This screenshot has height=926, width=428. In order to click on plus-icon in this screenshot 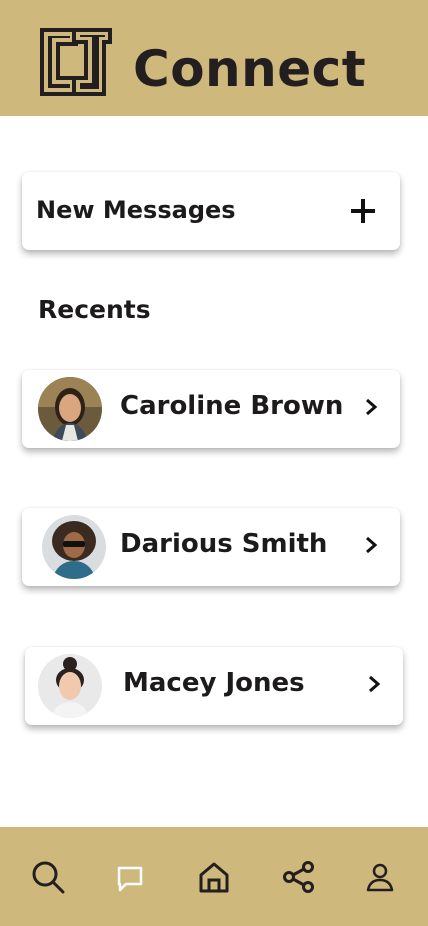, I will do `click(363, 211)`.